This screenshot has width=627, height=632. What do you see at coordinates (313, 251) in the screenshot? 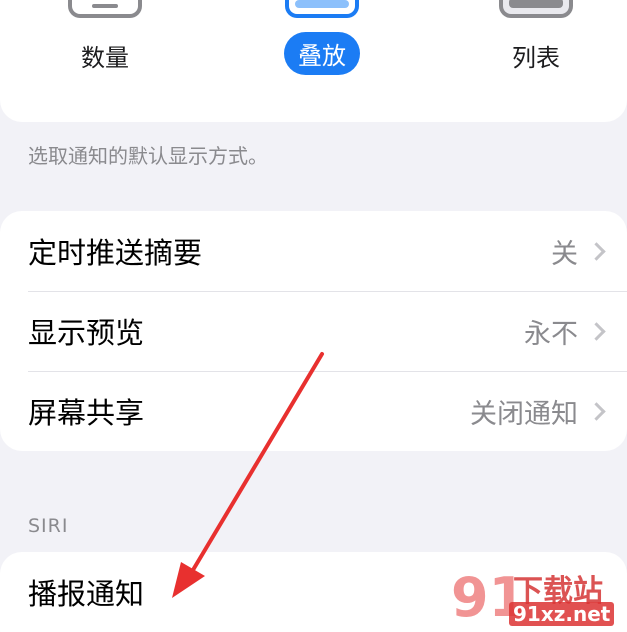
I see `row-scheduled-summary: 定时推送摘要 关` at bounding box center [313, 251].